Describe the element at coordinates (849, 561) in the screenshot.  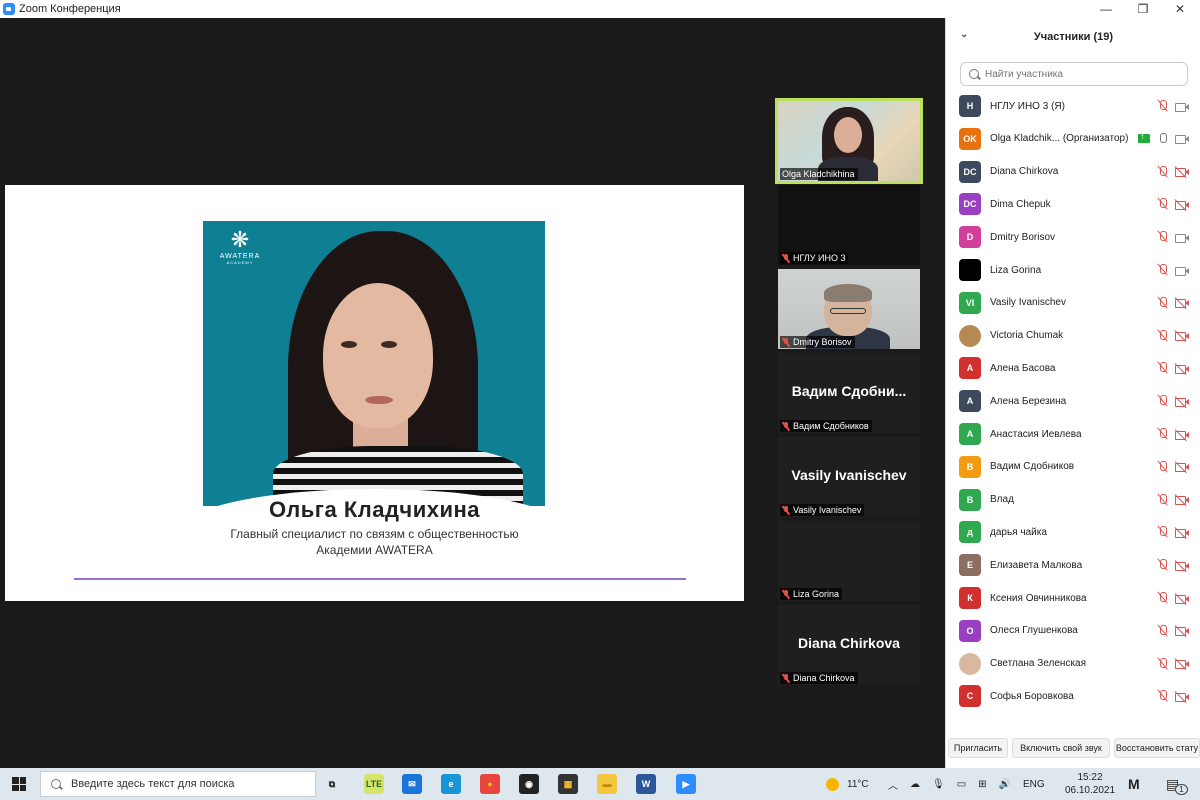
I see `video-thumb-liza: Liza Gorina` at that location.